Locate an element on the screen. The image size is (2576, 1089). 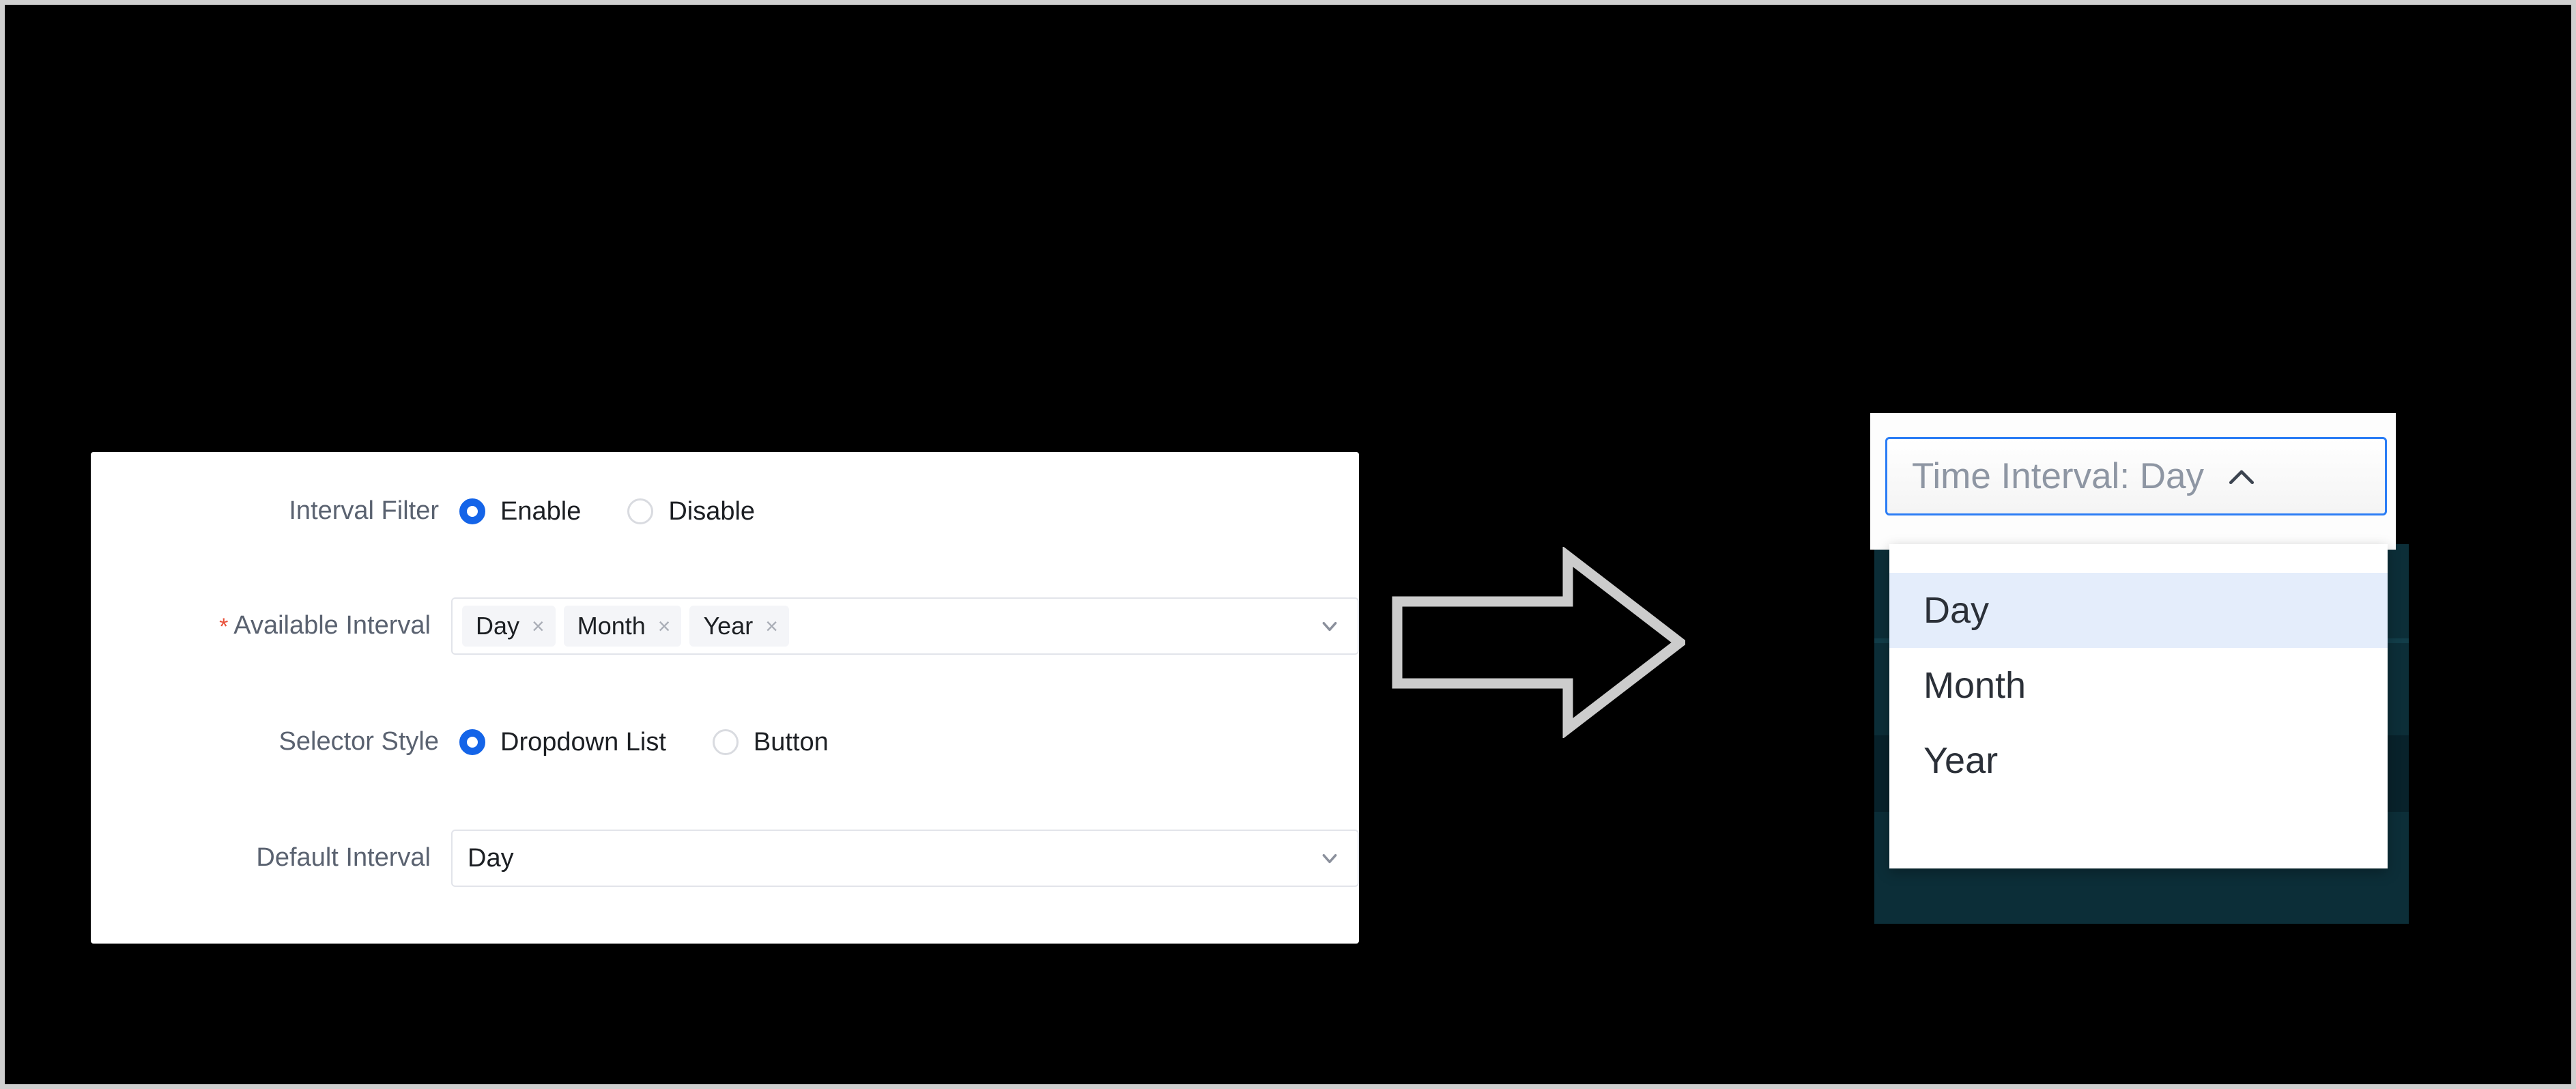
time-interval-trigger-label: Time Interval: Day is located at coordinates (2058, 476).